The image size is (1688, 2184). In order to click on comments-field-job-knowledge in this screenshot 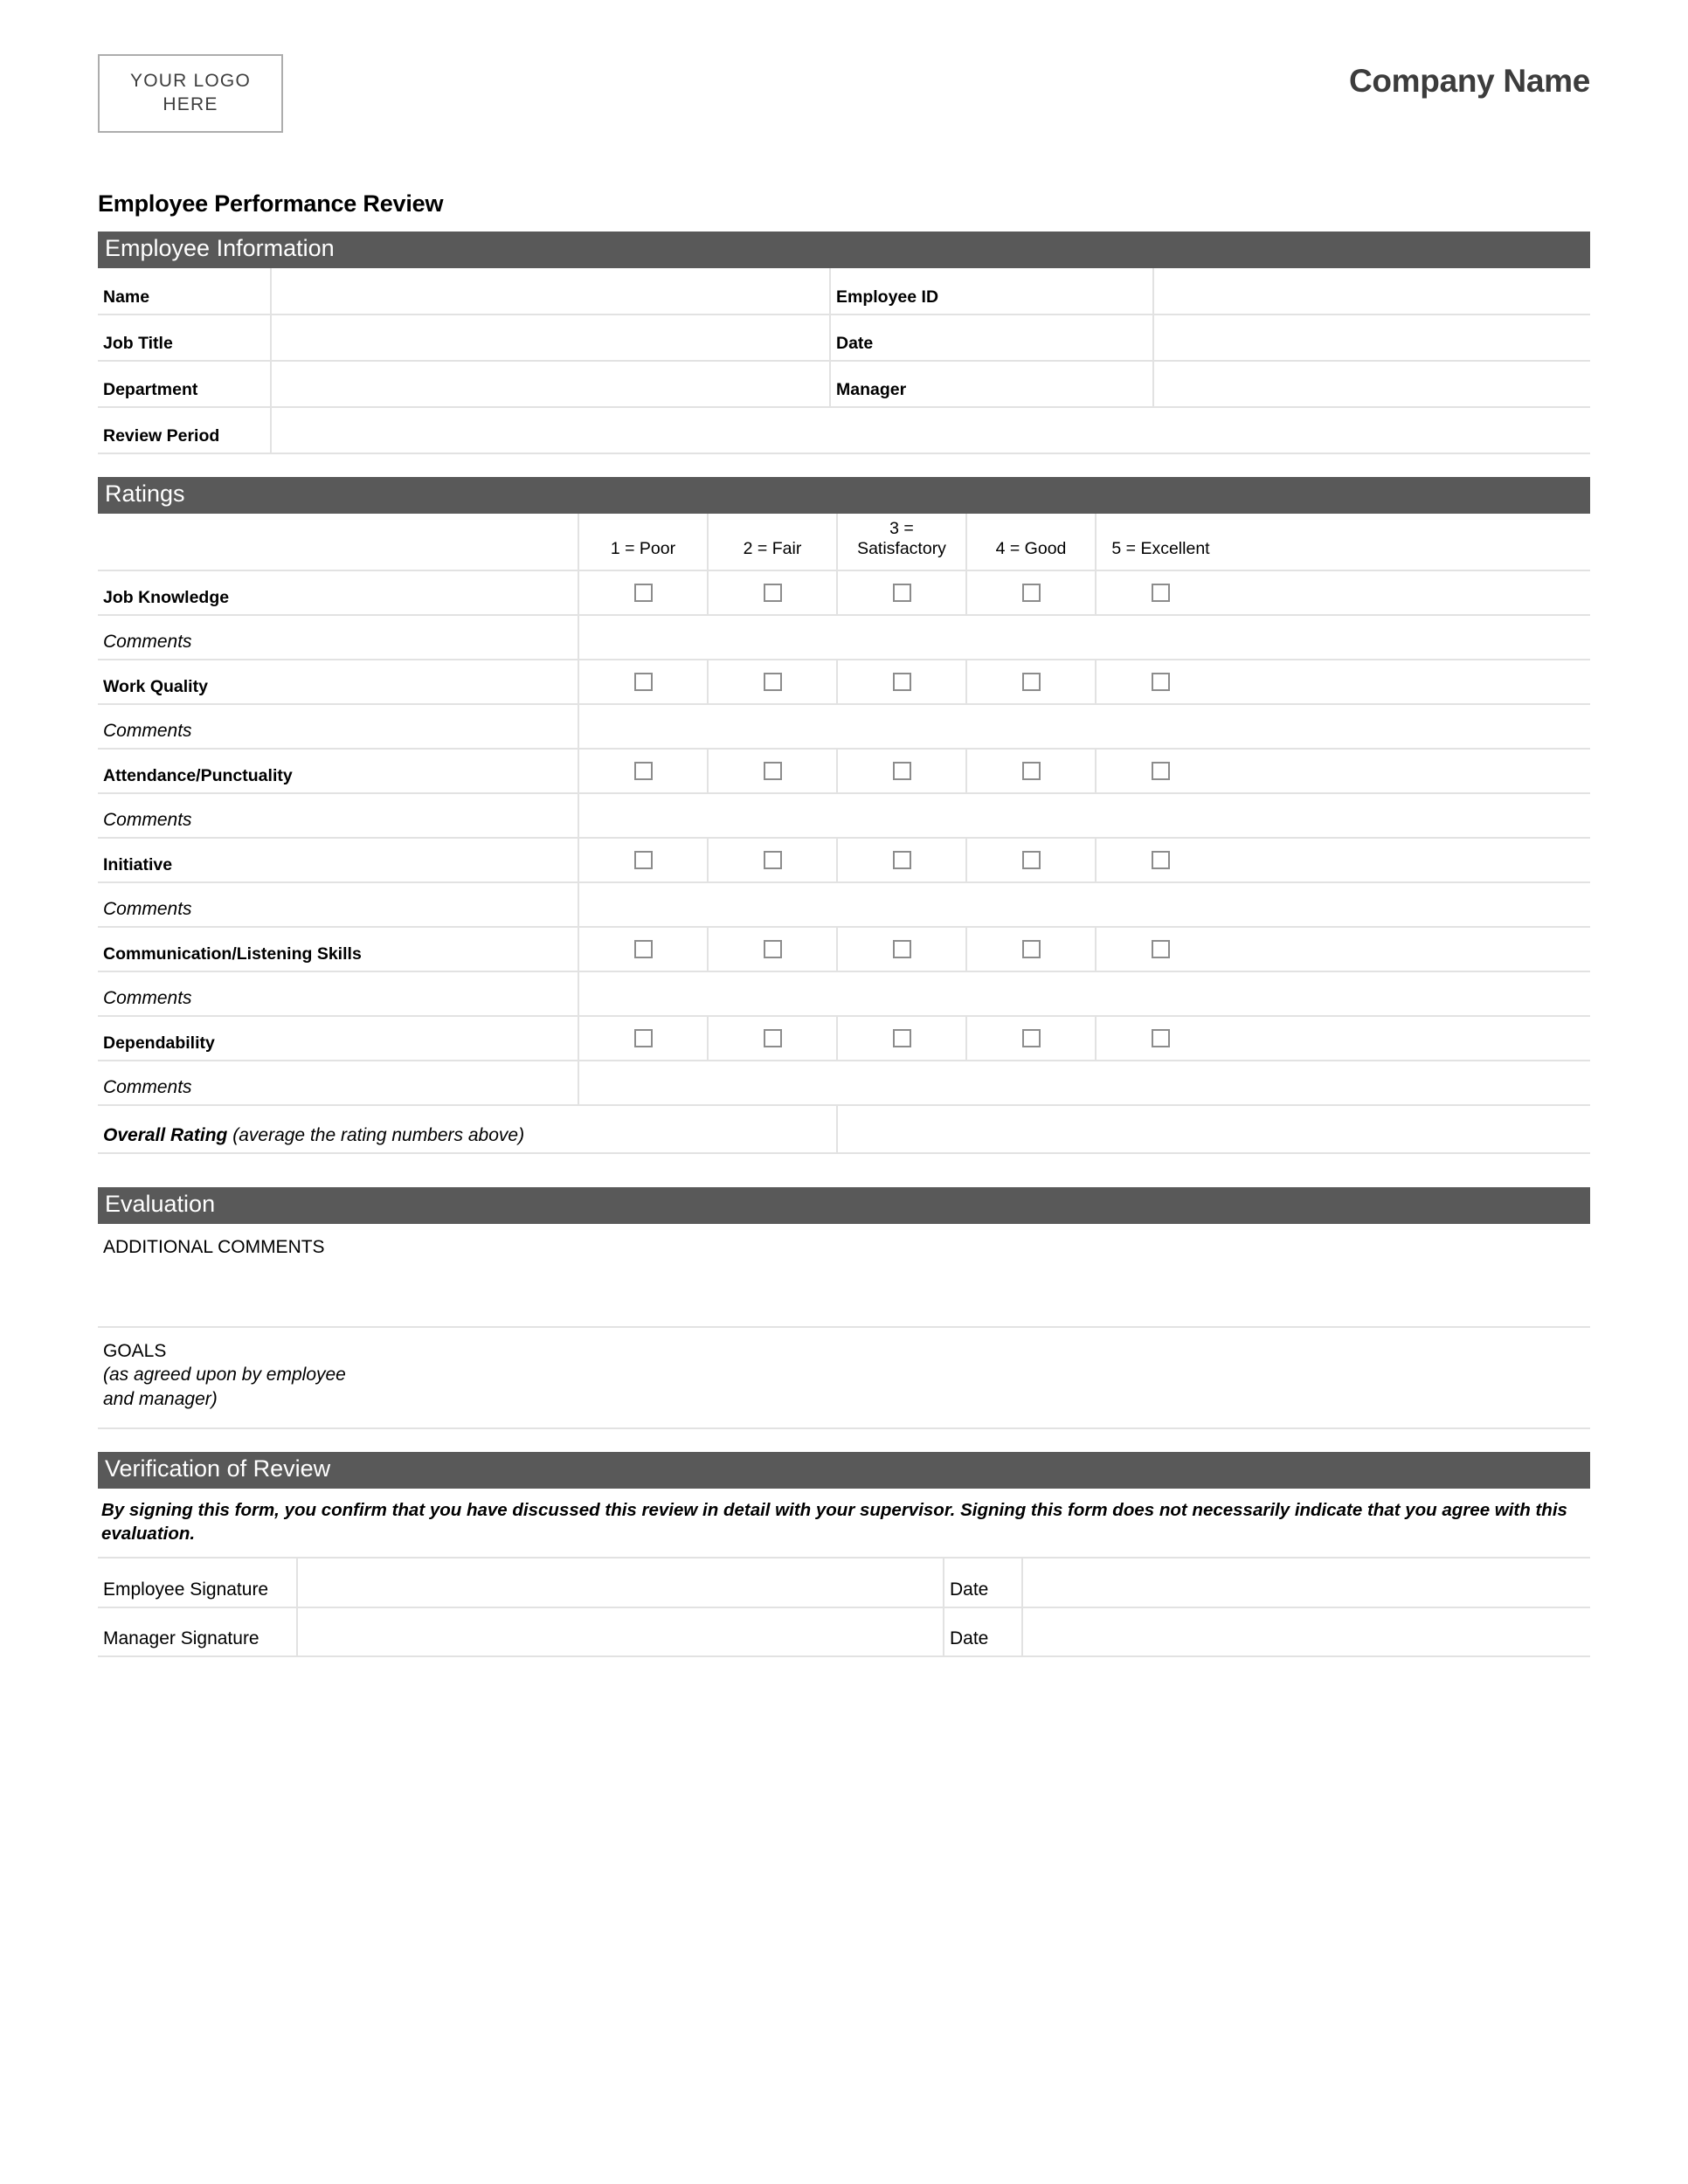, I will do `click(1084, 637)`.